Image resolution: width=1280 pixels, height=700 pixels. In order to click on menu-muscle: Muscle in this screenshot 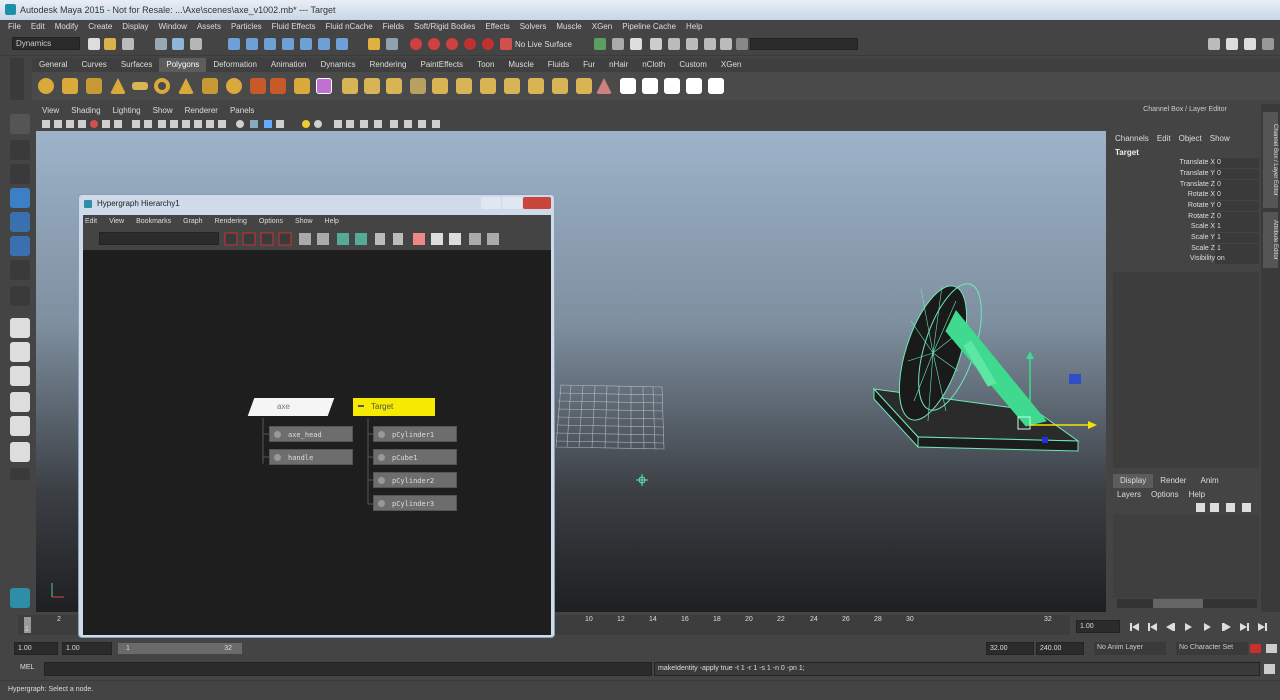, I will do `click(568, 27)`.